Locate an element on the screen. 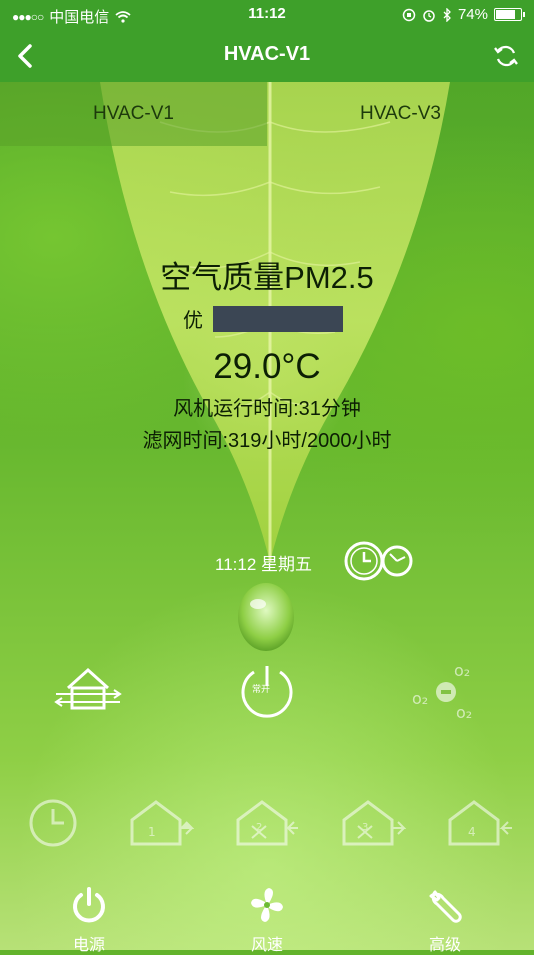 The image size is (534, 955). mode-row: 1 2 3 4 is located at coordinates (267, 826).